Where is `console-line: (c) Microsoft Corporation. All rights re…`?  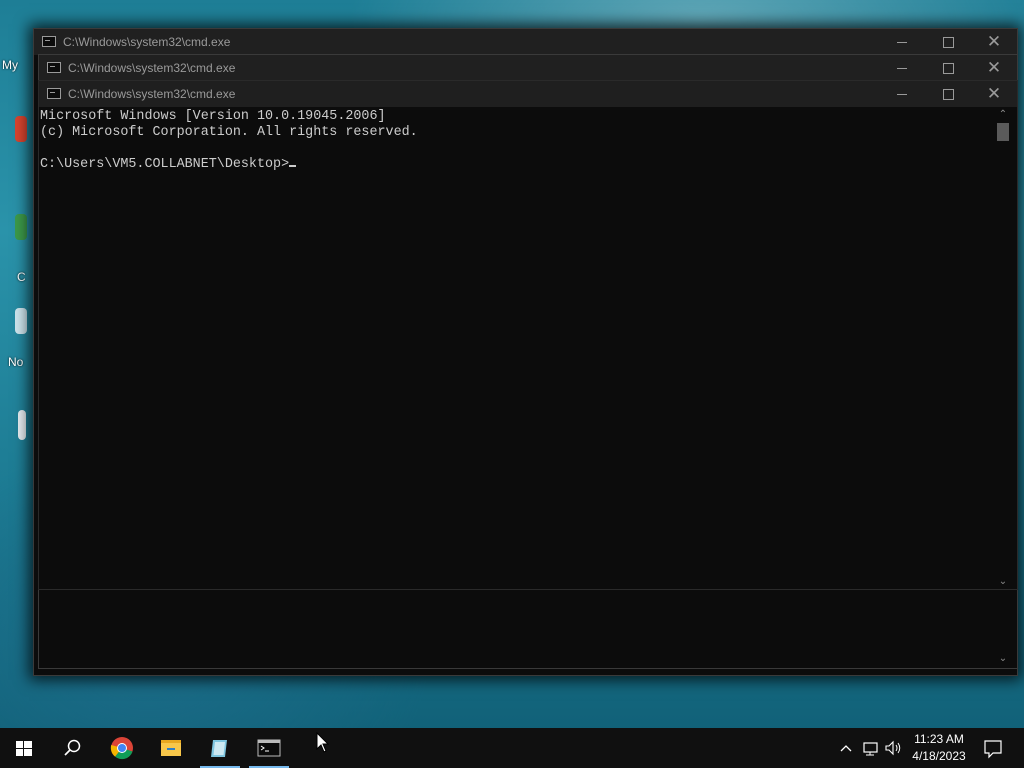
console-line: (c) Microsoft Corporation. All rights re… is located at coordinates (229, 132).